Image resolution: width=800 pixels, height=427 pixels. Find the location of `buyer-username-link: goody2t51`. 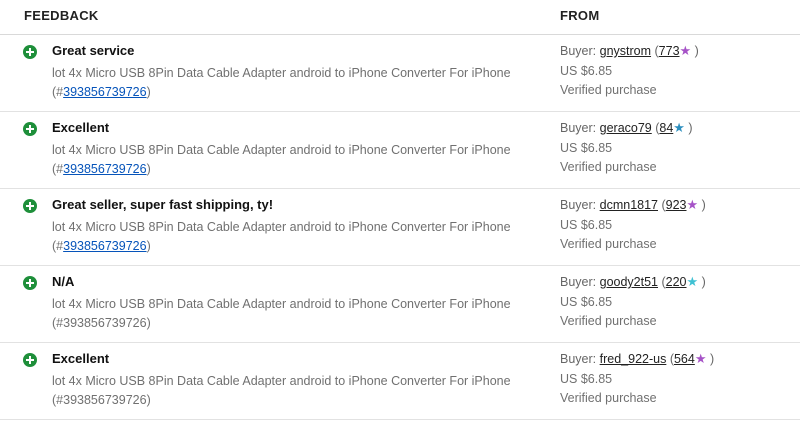

buyer-username-link: goody2t51 is located at coordinates (629, 282).